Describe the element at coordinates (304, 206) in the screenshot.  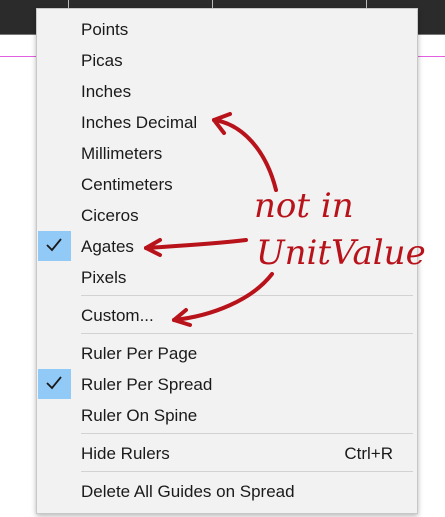
I see `annotation-text-line1: not in` at that location.